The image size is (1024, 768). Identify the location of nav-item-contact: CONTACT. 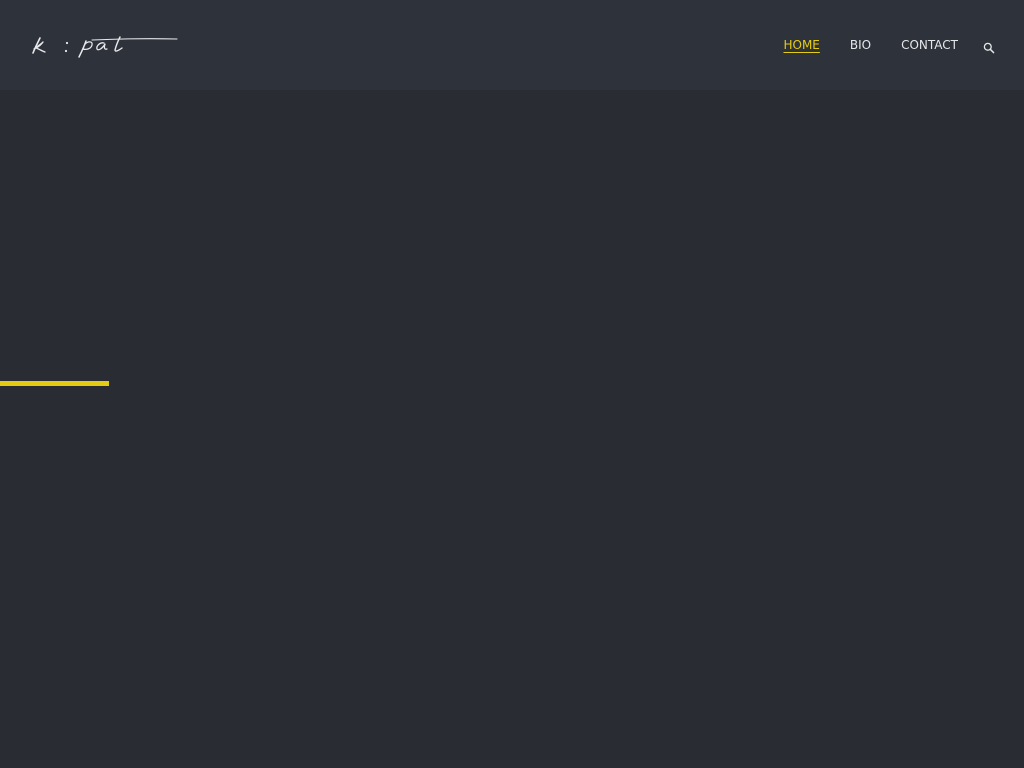
(929, 45).